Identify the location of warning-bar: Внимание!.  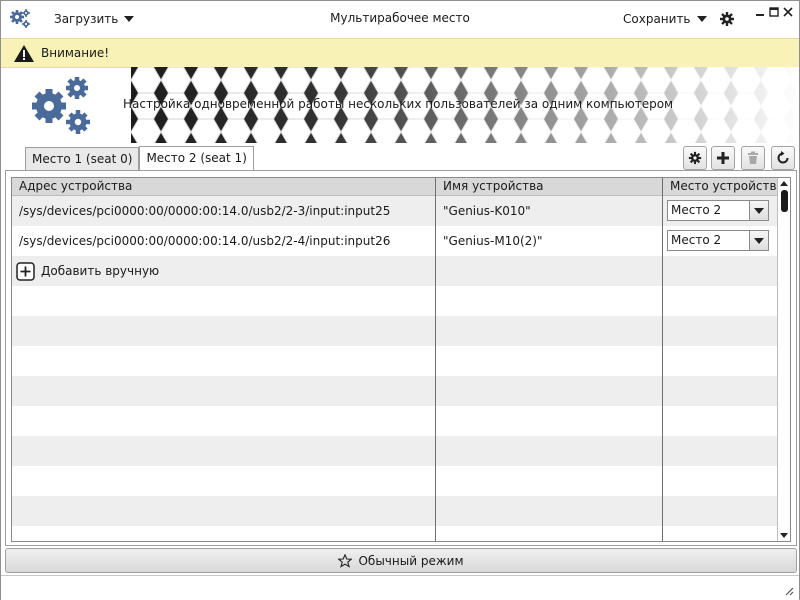
(400, 53).